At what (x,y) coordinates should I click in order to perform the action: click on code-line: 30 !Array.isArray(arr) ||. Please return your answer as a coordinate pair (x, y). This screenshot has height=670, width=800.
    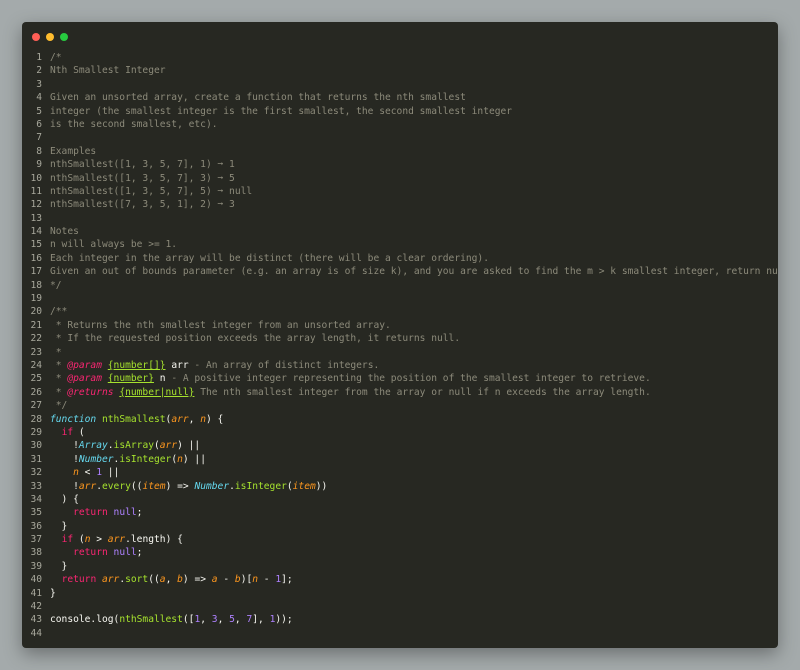
    Looking at the image, I should click on (400, 445).